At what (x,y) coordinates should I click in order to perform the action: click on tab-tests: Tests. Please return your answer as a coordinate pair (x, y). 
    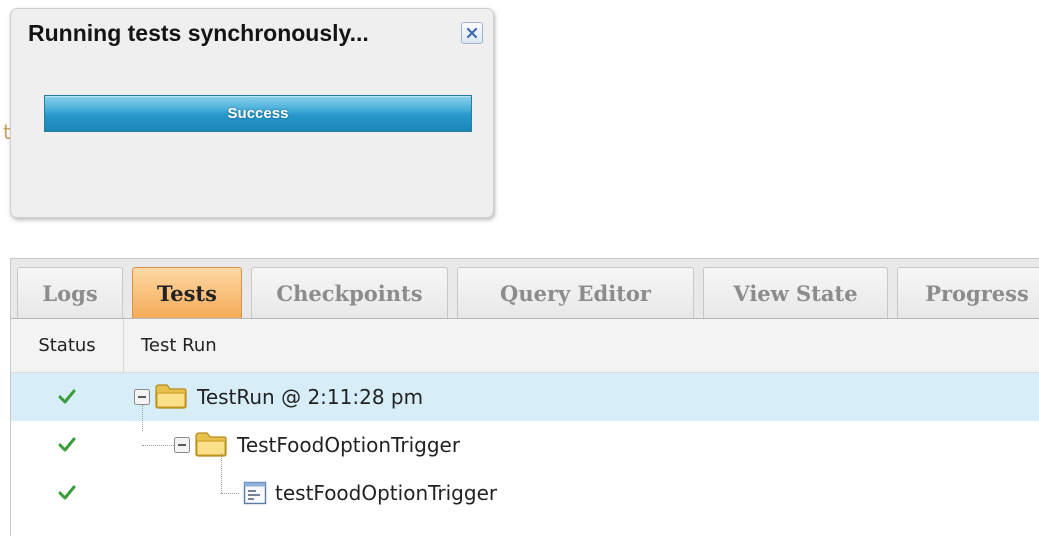
    Looking at the image, I should click on (187, 293).